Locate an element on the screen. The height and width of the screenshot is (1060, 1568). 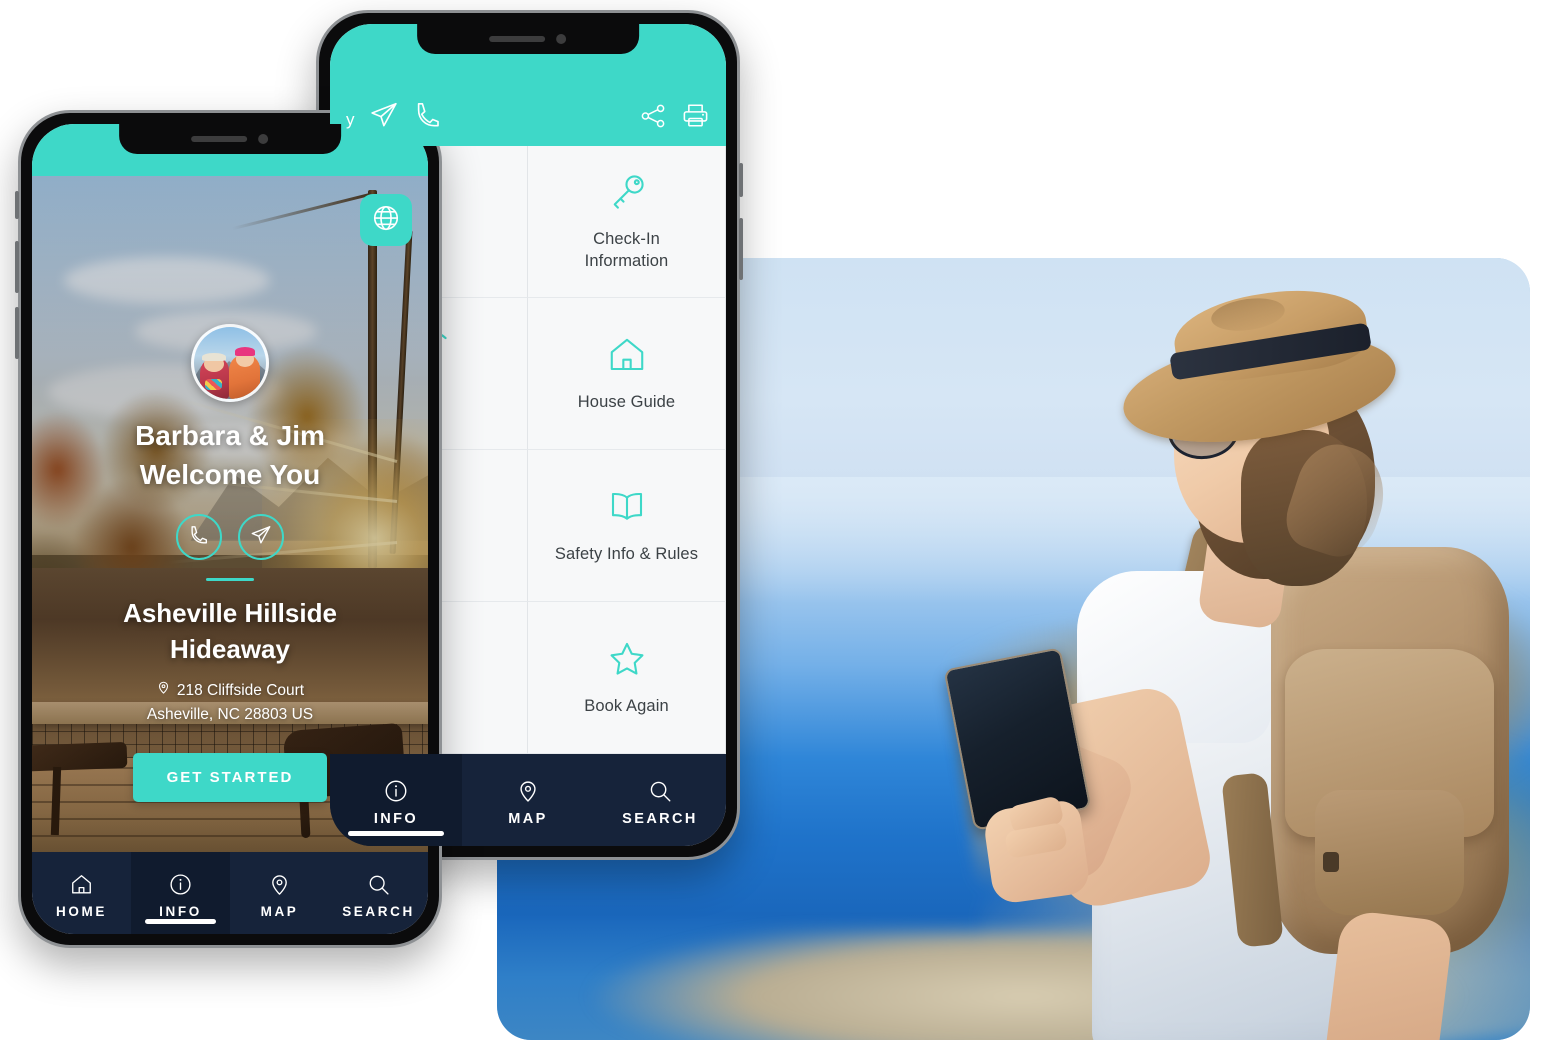
backpack-buckle is located at coordinates (1330, 862).